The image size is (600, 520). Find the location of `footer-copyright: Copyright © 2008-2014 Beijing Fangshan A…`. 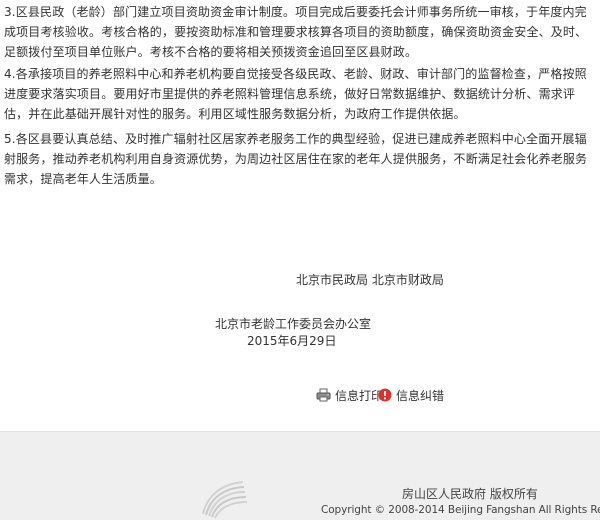

footer-copyright: Copyright © 2008-2014 Beijing Fangshan A… is located at coordinates (460, 510).